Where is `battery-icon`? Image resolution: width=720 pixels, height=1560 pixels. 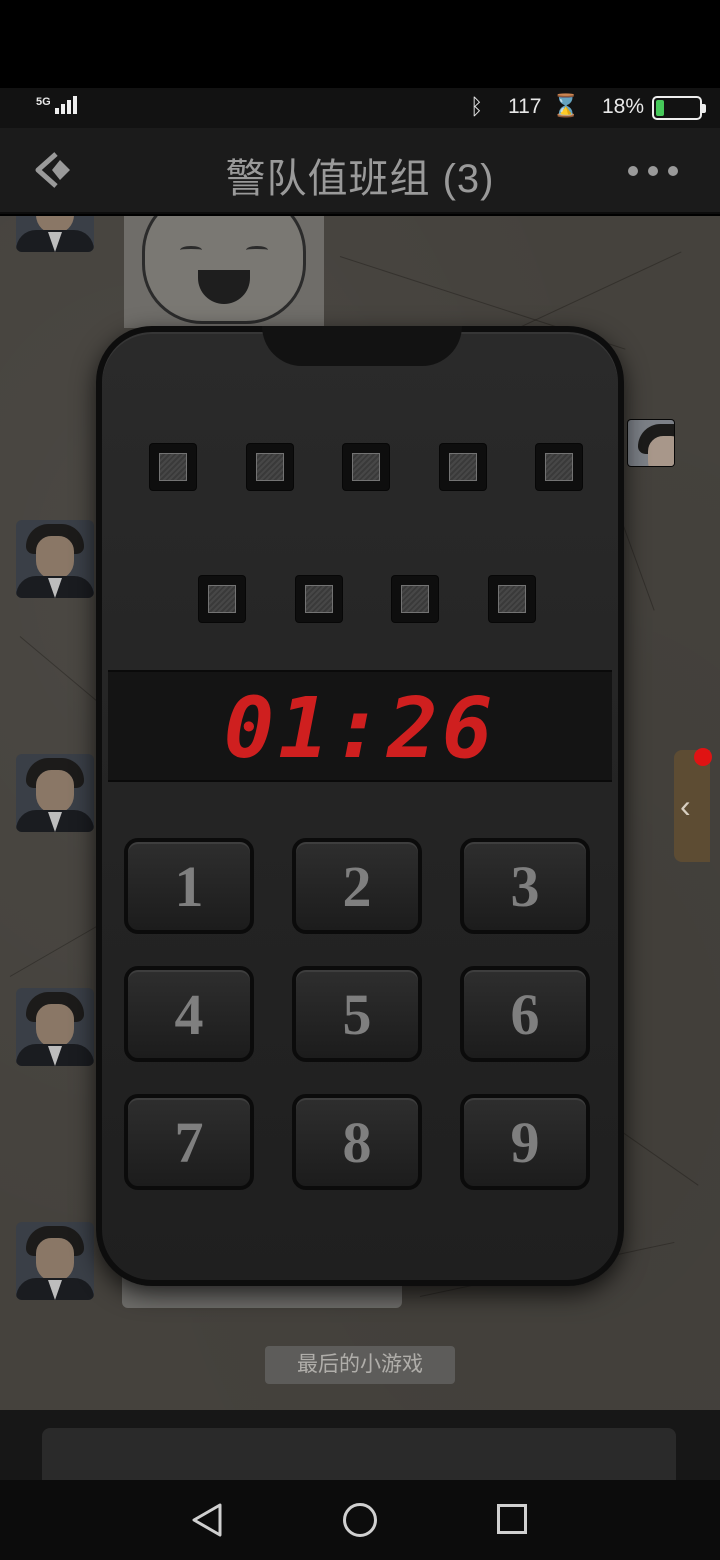 battery-icon is located at coordinates (679, 108).